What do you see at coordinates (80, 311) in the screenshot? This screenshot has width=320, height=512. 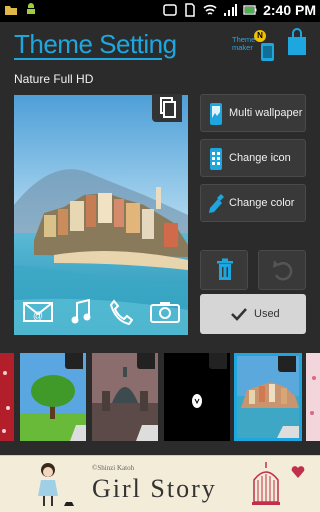 I see `music-icon` at bounding box center [80, 311].